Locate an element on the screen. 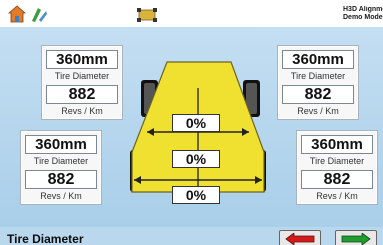 The width and height of the screenshot is (383, 245). front-left-diameter-label: Tire Diameter is located at coordinates (82, 76).